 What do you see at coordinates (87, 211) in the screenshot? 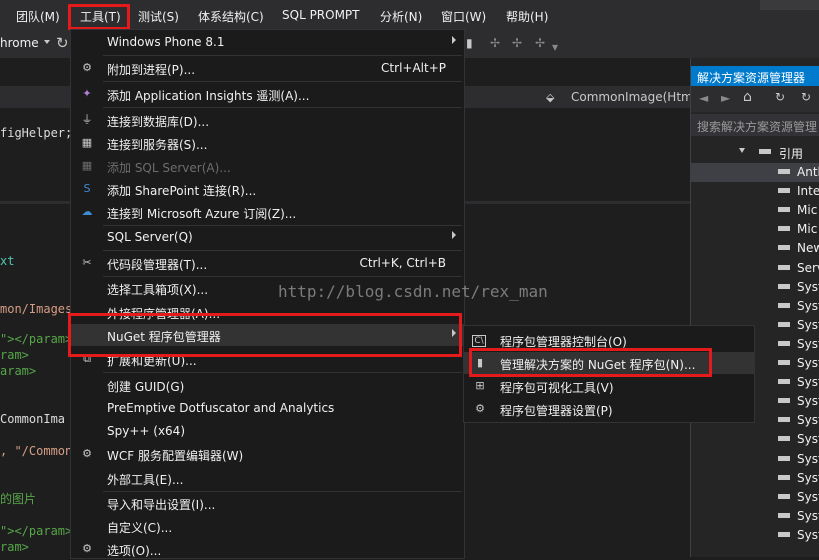
I see `azure-cloud-icon: ☁` at bounding box center [87, 211].